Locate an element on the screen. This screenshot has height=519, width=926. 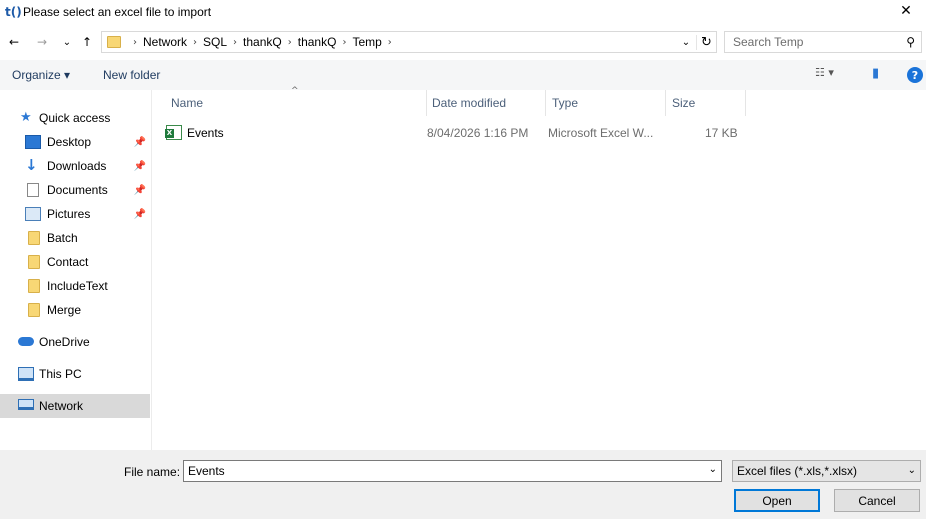
sidebar-item-label: Batch is located at coordinates (62, 238).